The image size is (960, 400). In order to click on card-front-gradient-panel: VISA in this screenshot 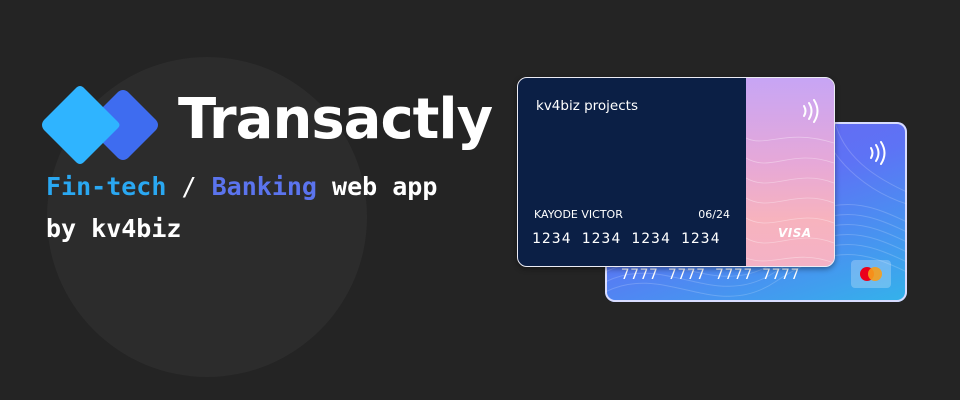, I will do `click(790, 172)`.